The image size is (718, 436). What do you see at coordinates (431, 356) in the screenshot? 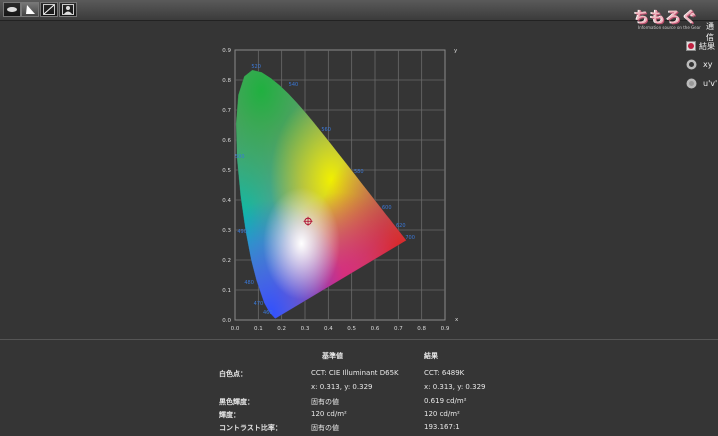
I see `result-header: 結果` at bounding box center [431, 356].